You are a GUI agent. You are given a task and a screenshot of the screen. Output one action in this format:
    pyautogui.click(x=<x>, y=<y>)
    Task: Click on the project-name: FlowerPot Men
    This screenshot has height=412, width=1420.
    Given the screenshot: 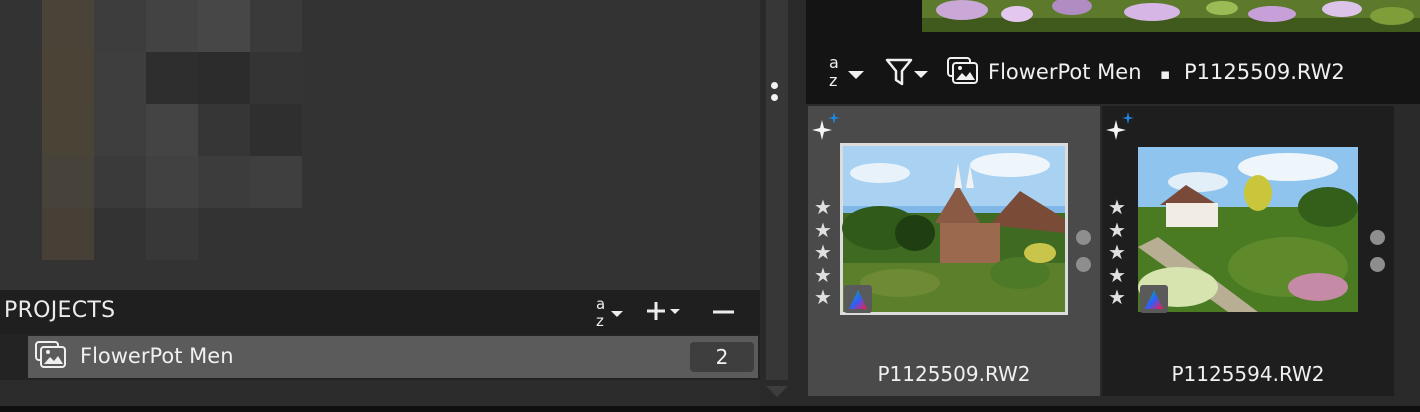 What is the action you would take?
    pyautogui.click(x=157, y=356)
    